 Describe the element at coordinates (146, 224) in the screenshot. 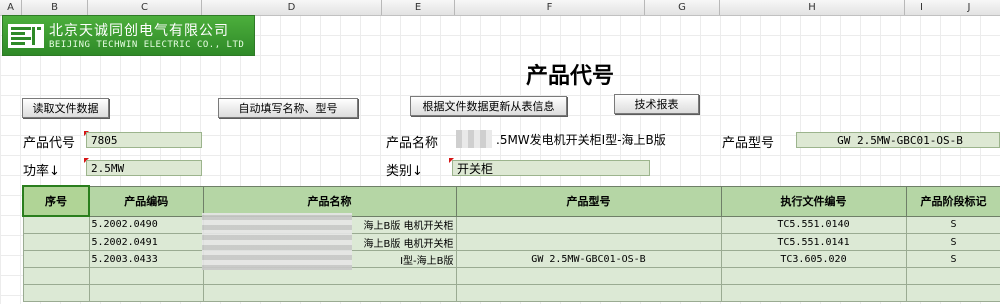

I see `code-cell: 5.2002.0490` at that location.